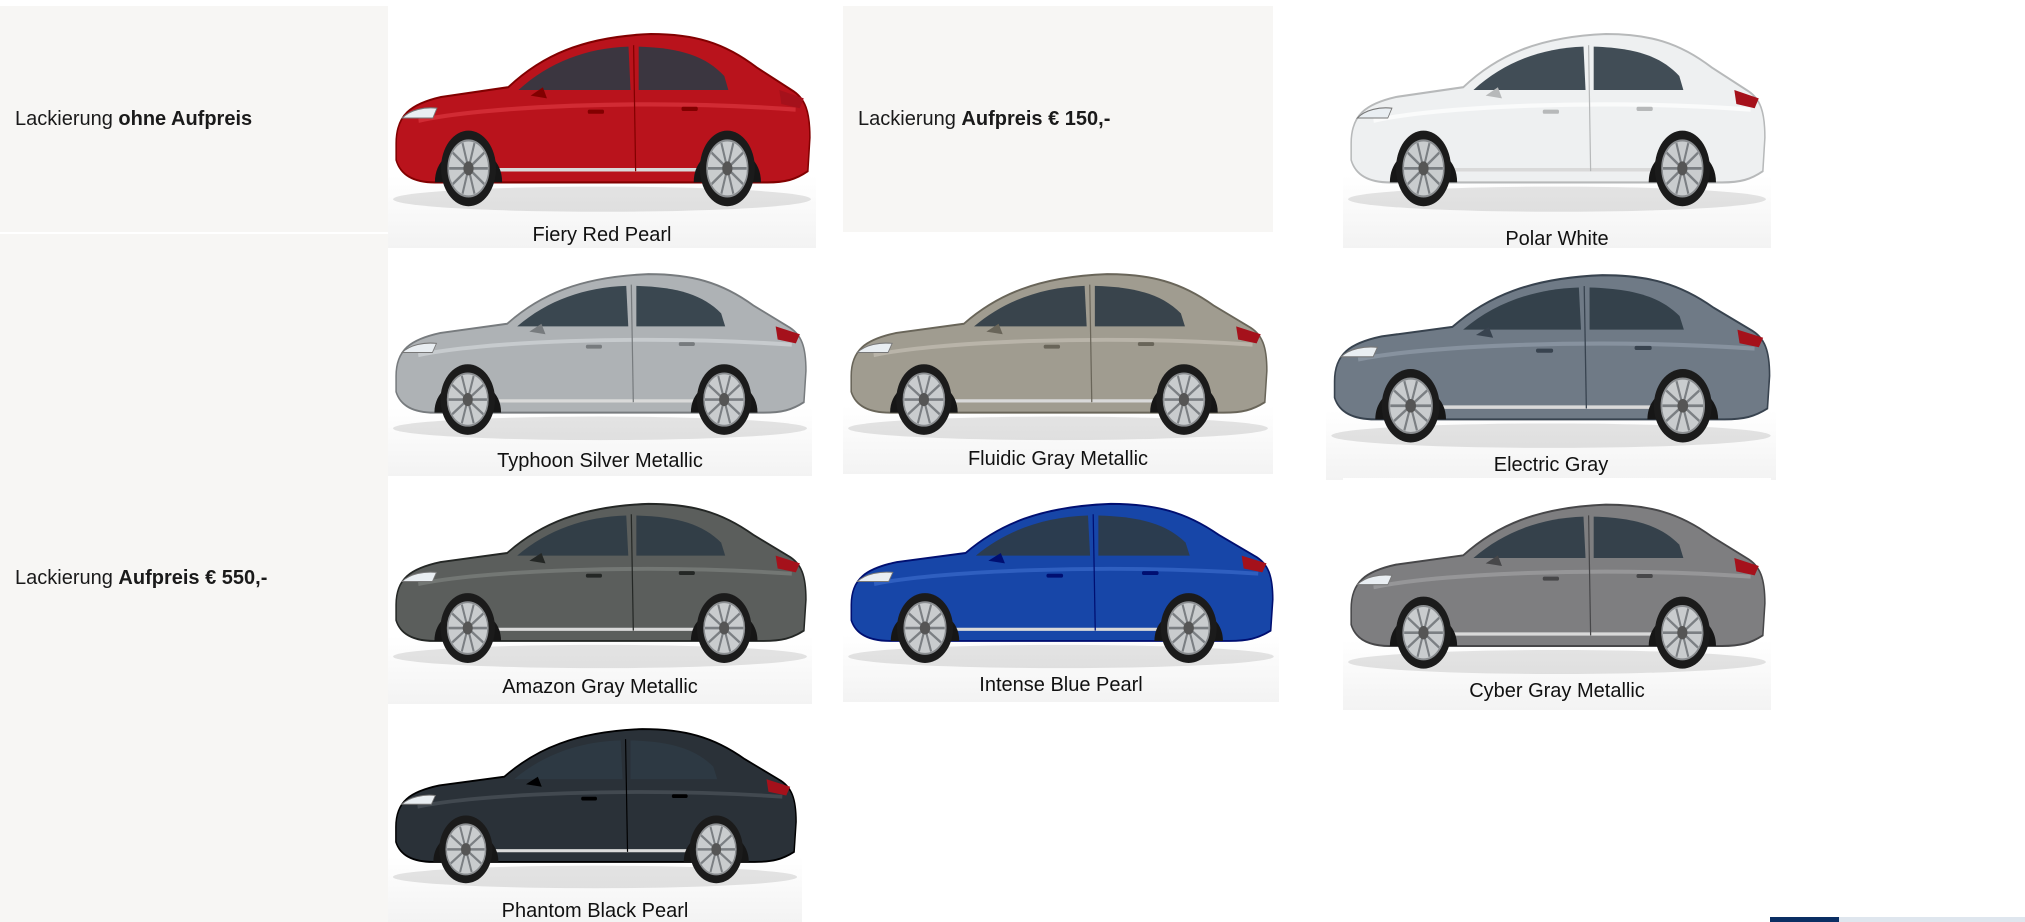 This screenshot has width=2025, height=922. I want to click on tier-label-surcharge-550: Lackierung Aufpreis € 550,-, so click(194, 578).